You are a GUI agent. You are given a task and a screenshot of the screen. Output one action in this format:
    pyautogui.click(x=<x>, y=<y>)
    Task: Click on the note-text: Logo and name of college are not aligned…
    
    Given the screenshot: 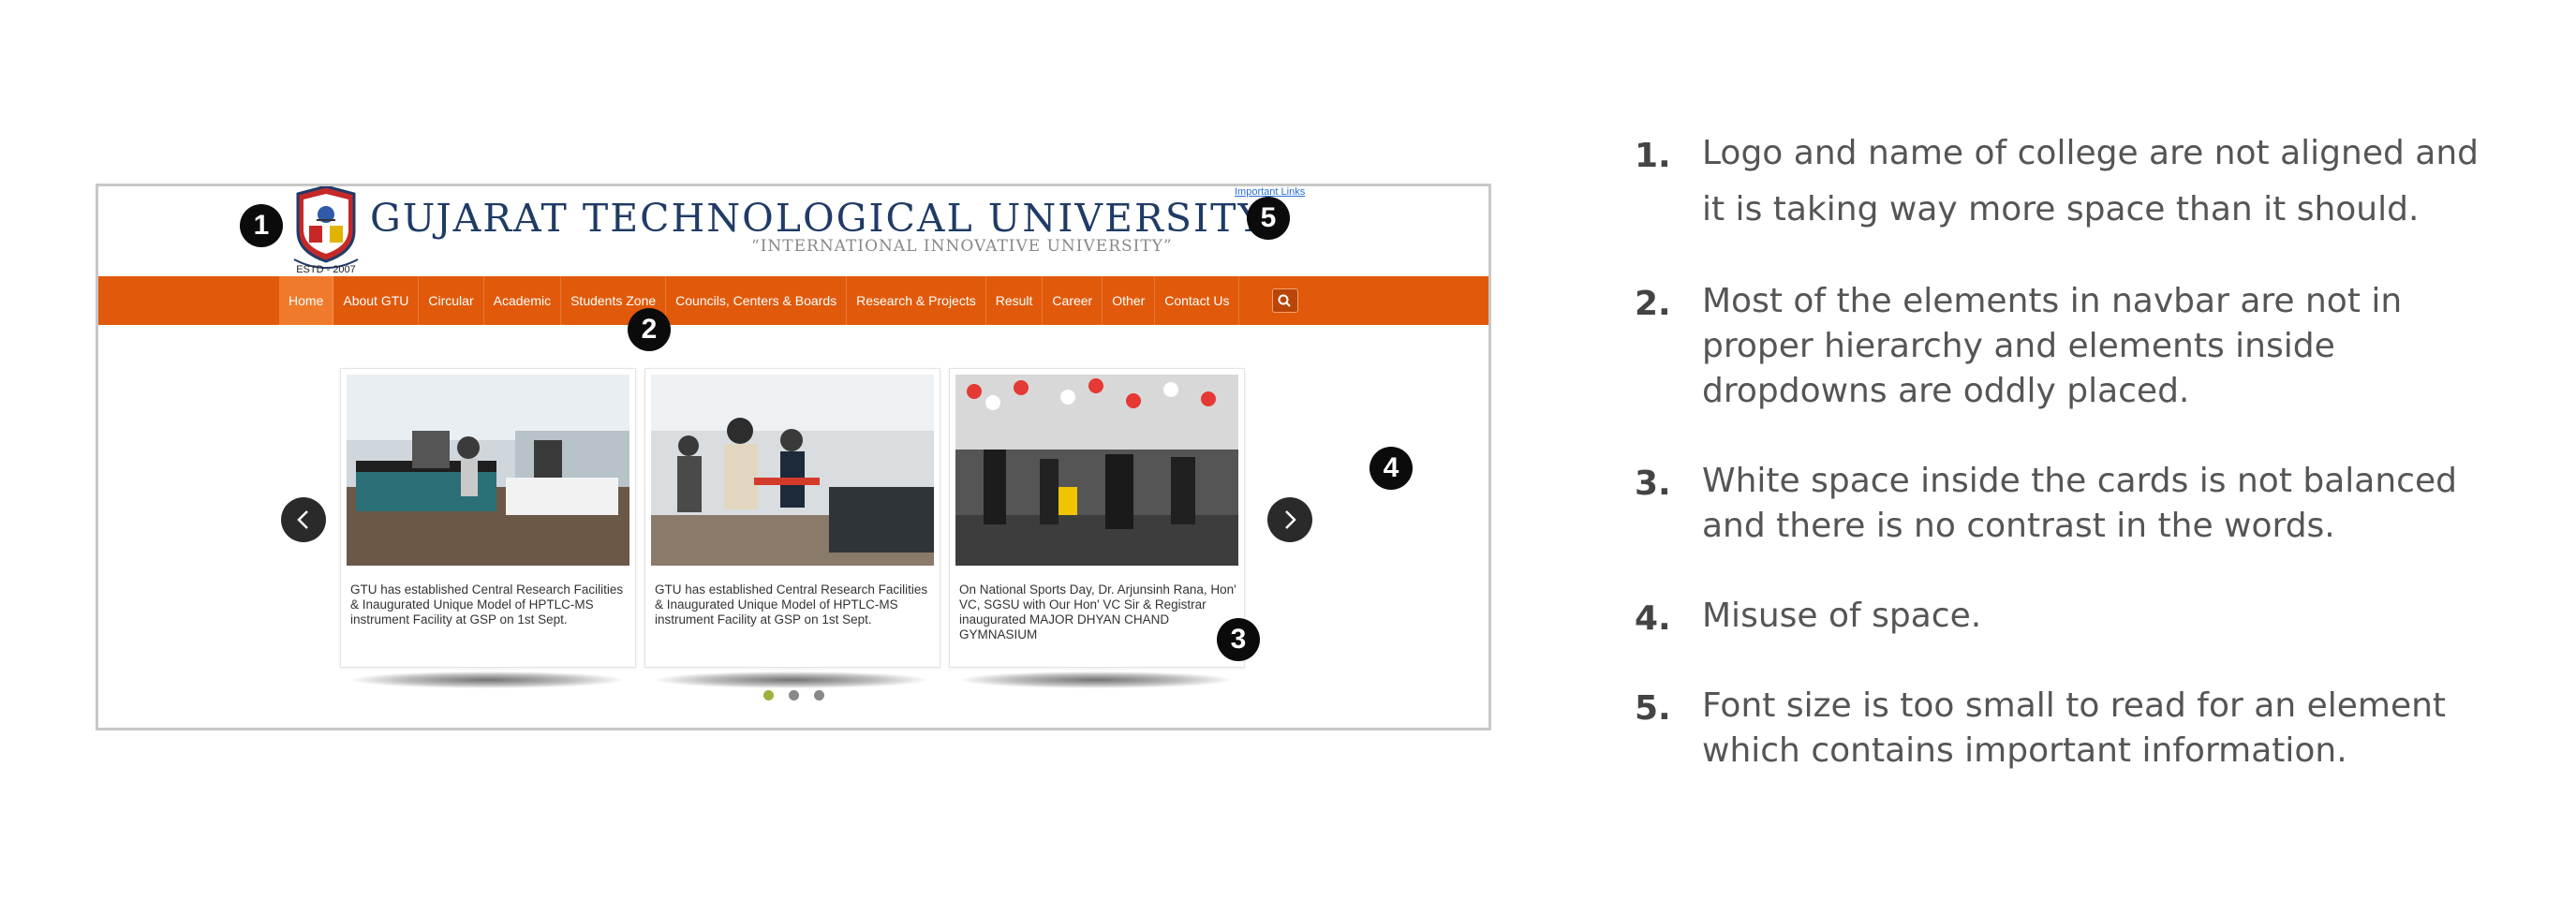 What is the action you would take?
    pyautogui.click(x=2091, y=181)
    